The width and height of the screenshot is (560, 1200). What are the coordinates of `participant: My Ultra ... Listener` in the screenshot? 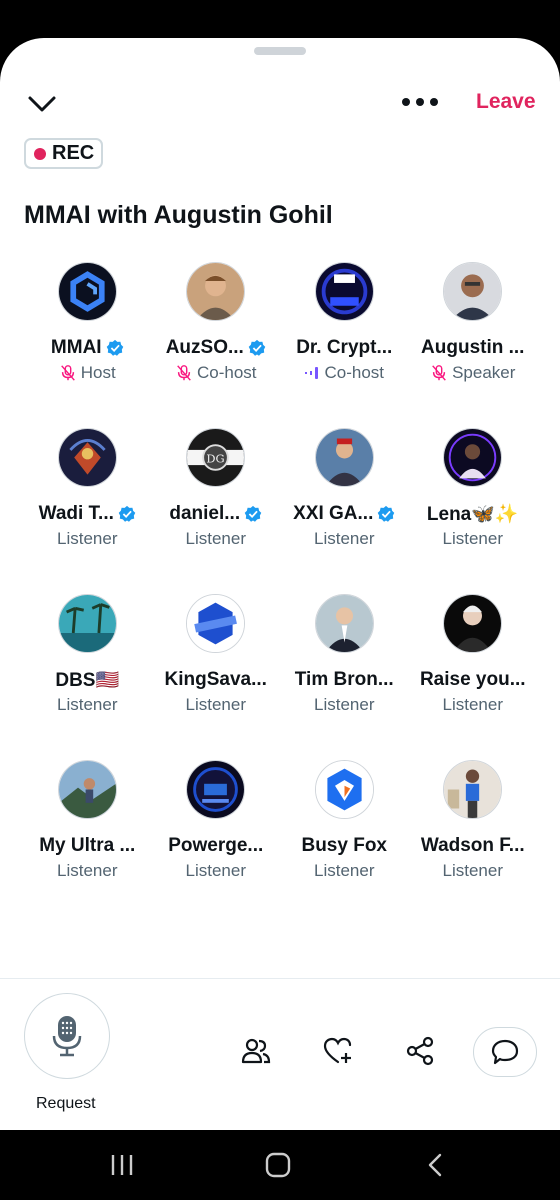 It's located at (87, 843).